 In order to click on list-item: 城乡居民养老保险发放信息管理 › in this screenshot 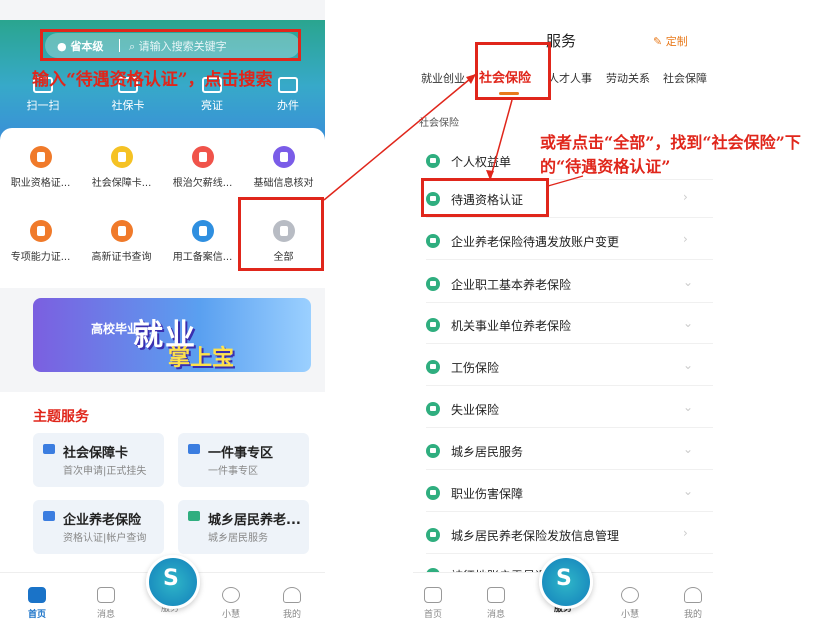, I will do `click(563, 535)`.